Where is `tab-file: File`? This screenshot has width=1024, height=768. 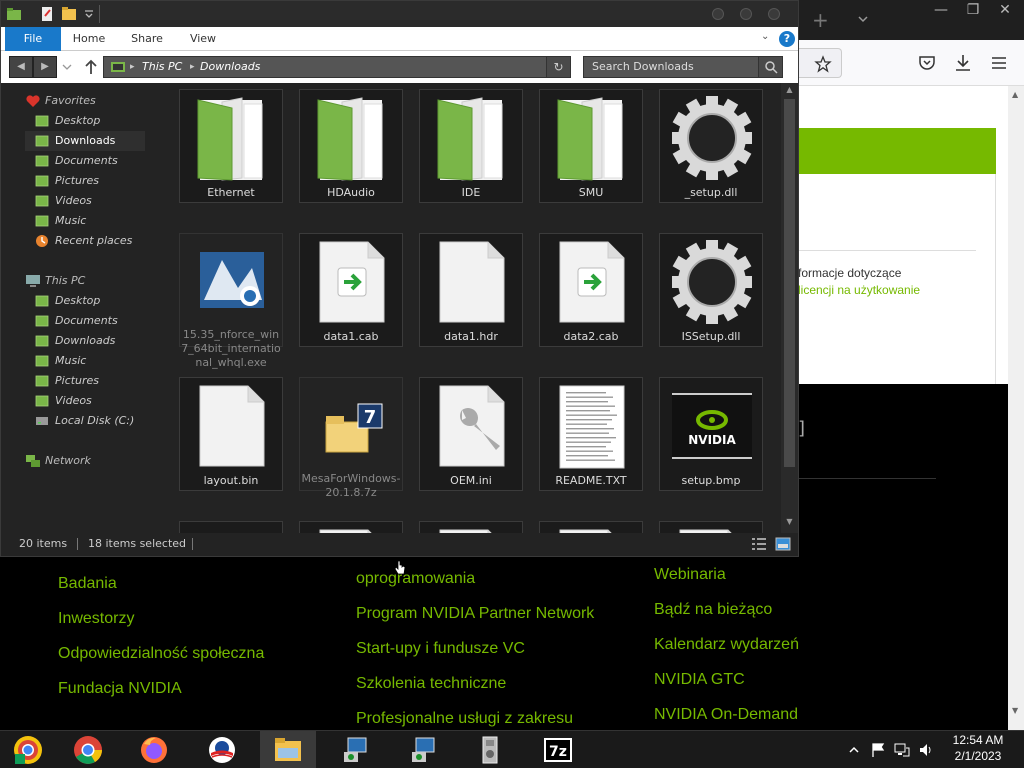 tab-file: File is located at coordinates (33, 39).